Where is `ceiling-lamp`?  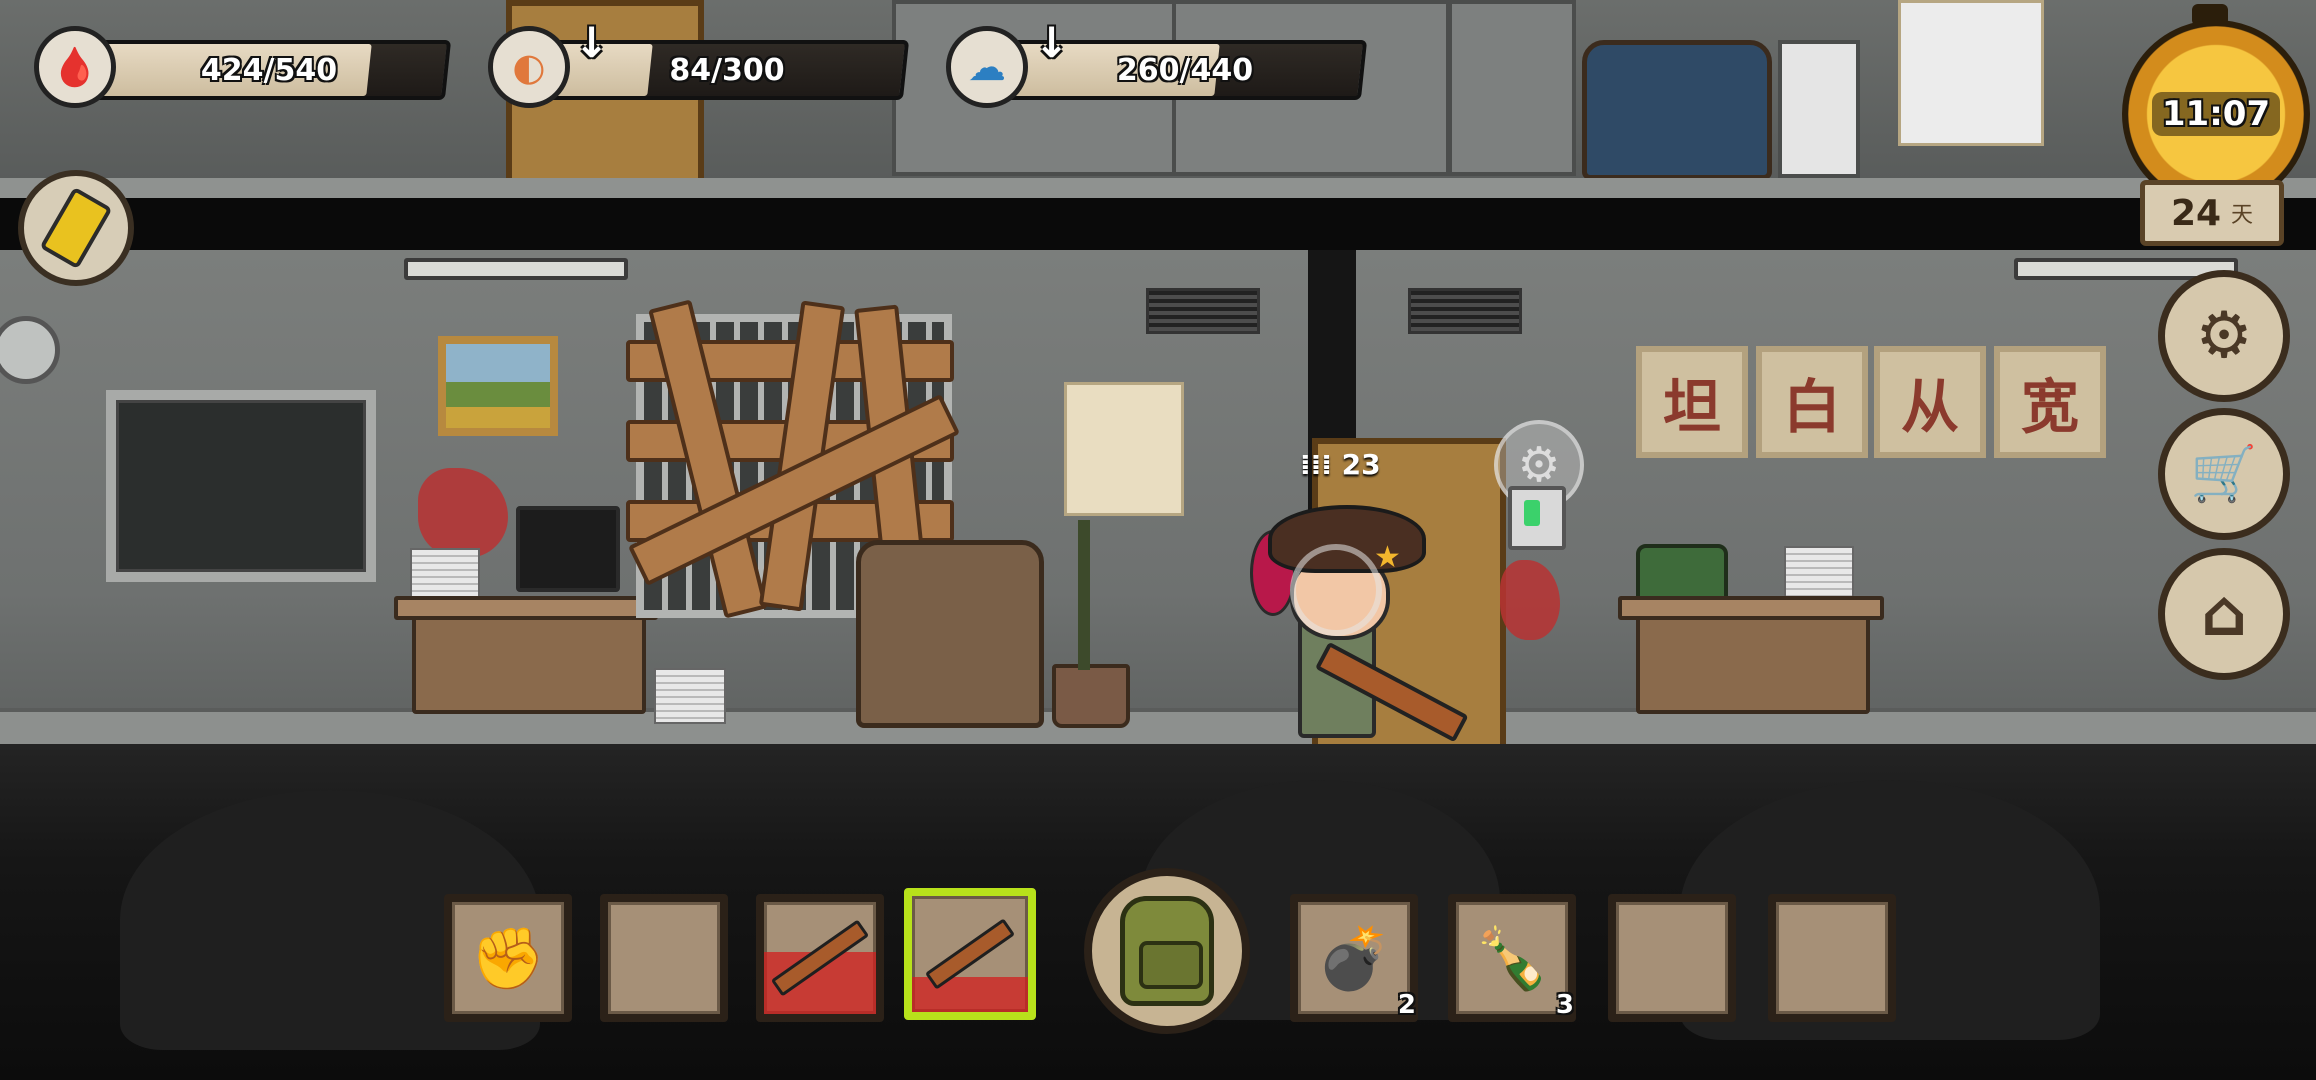
ceiling-lamp is located at coordinates (516, 269).